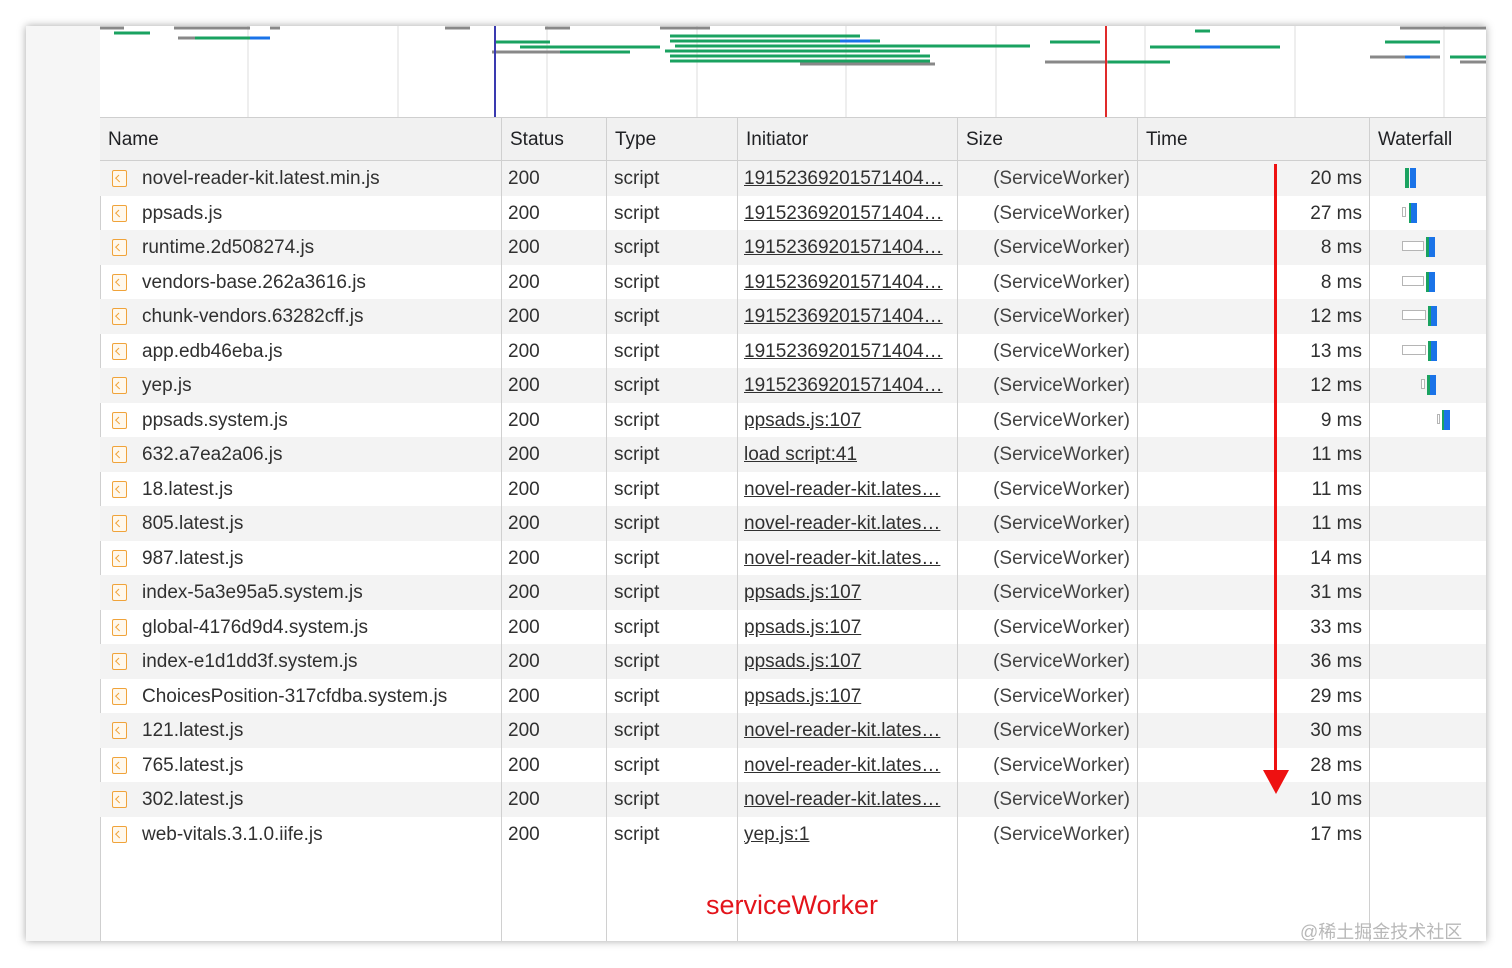  Describe the element at coordinates (306, 765) in the screenshot. I see `request-name: 765.latest.js` at that location.